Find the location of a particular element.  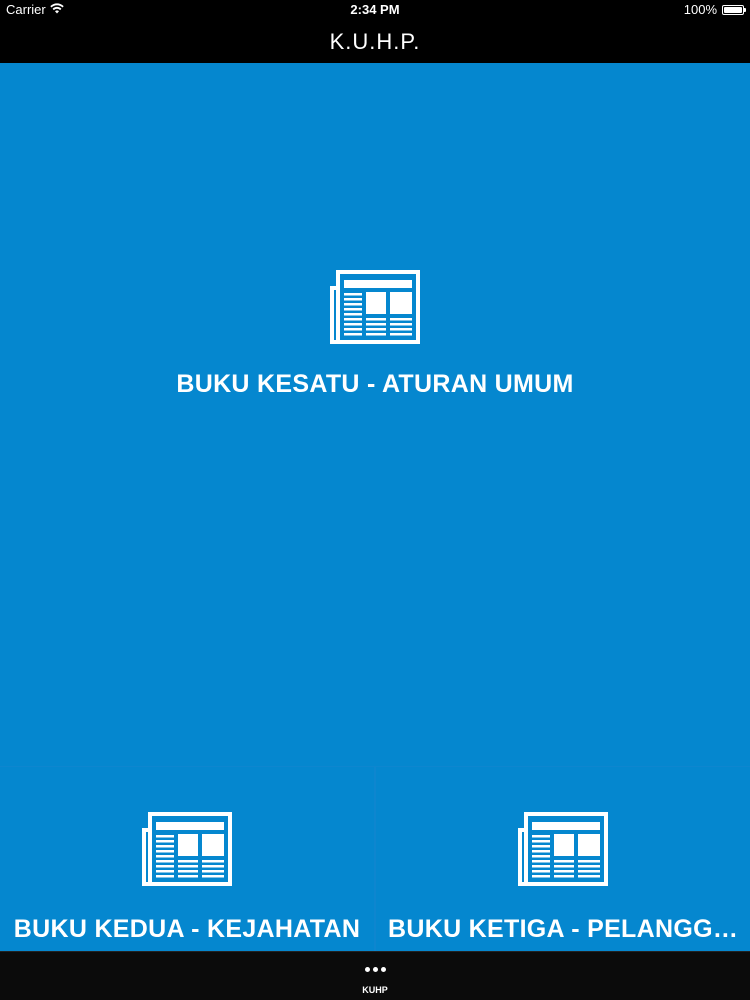

battery-percent: 100% is located at coordinates (700, 9).